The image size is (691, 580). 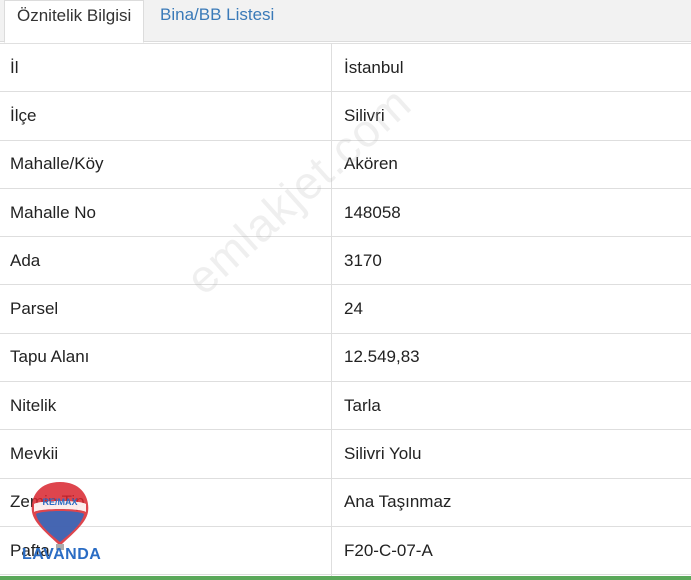 I want to click on bottom-accent-bar, so click(x=345, y=578).